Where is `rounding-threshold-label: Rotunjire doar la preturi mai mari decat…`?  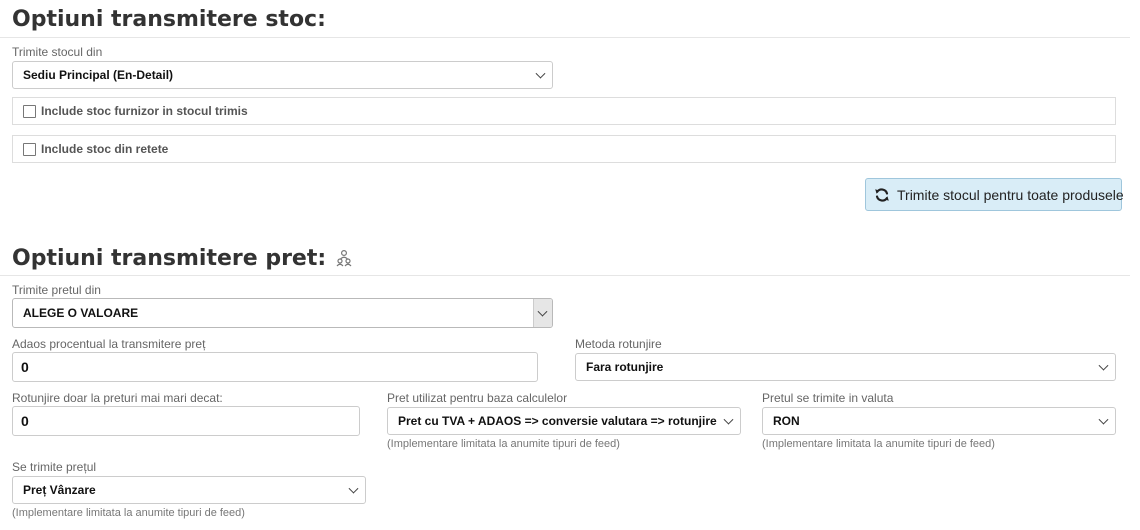
rounding-threshold-label: Rotunjire doar la preturi mai mari decat… is located at coordinates (117, 398).